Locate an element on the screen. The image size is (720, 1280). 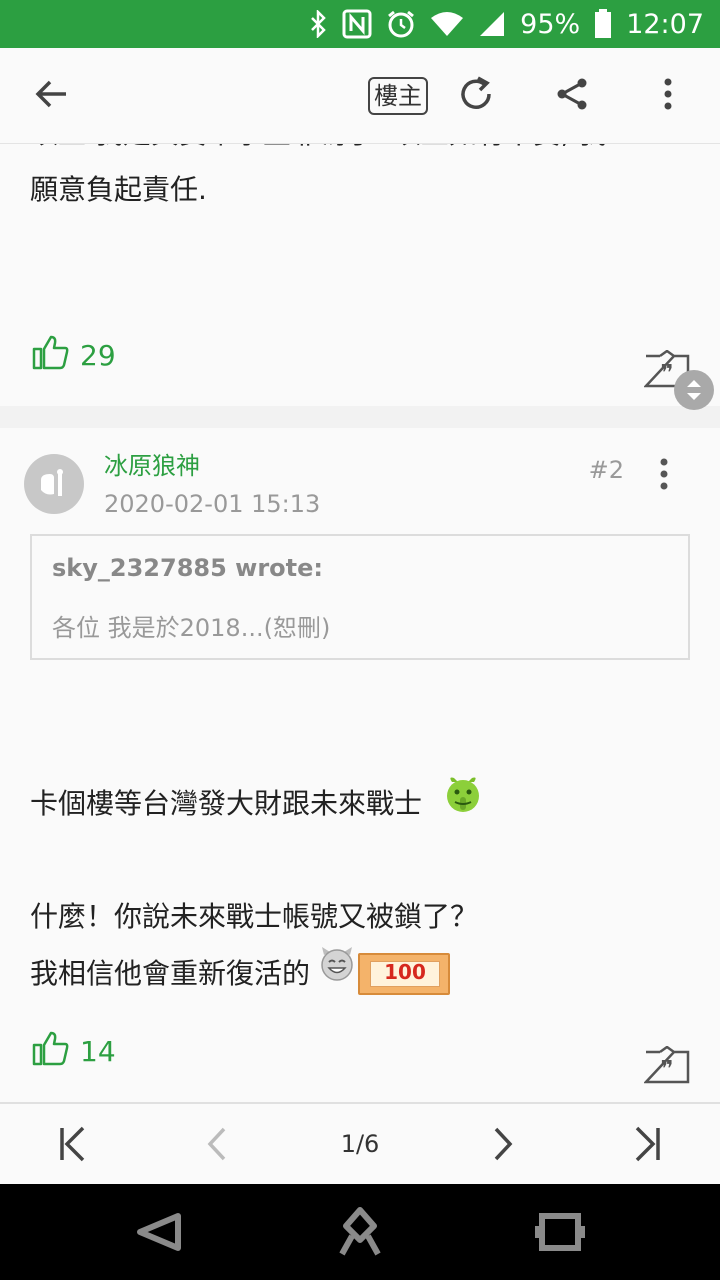
more-button is located at coordinates (668, 96).